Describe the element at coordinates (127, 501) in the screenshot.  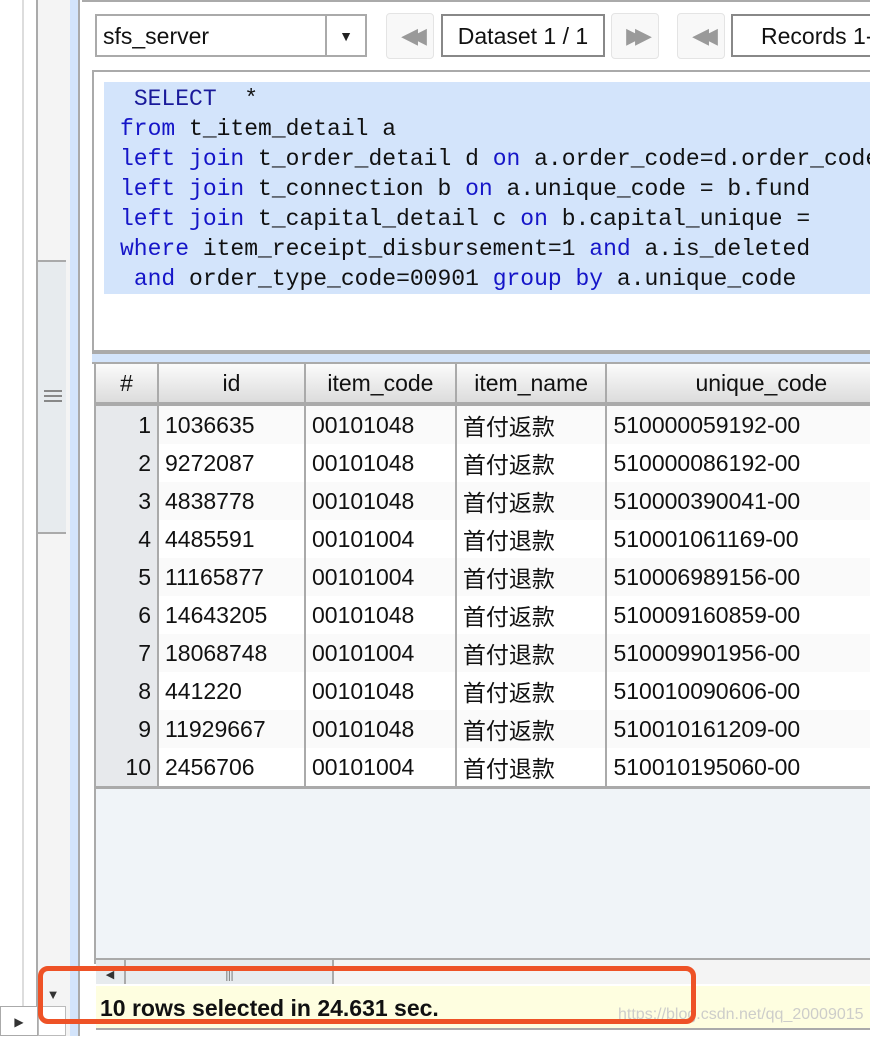
I see `row-number: 3` at that location.